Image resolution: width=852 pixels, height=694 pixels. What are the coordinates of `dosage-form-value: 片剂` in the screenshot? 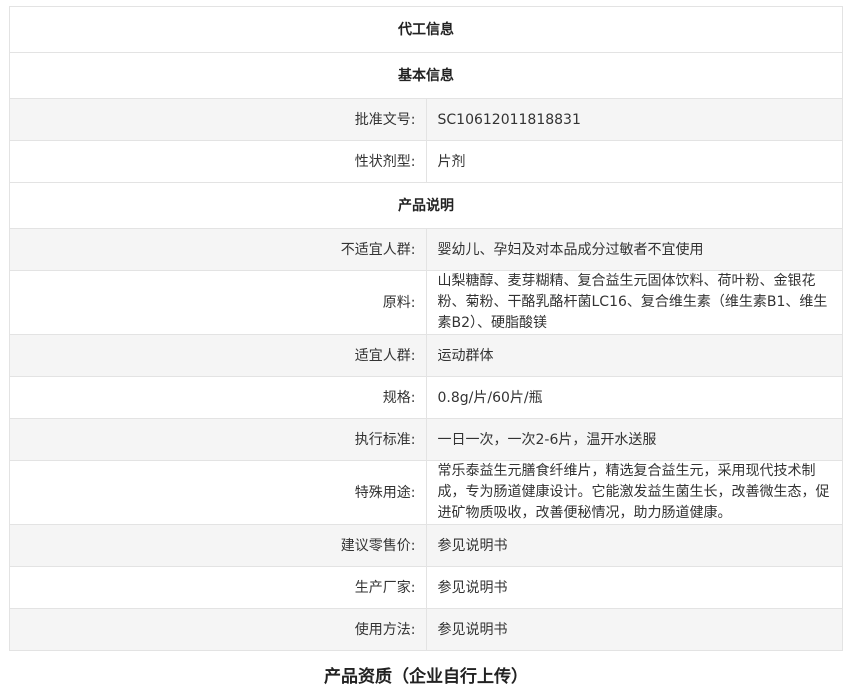 It's located at (634, 161).